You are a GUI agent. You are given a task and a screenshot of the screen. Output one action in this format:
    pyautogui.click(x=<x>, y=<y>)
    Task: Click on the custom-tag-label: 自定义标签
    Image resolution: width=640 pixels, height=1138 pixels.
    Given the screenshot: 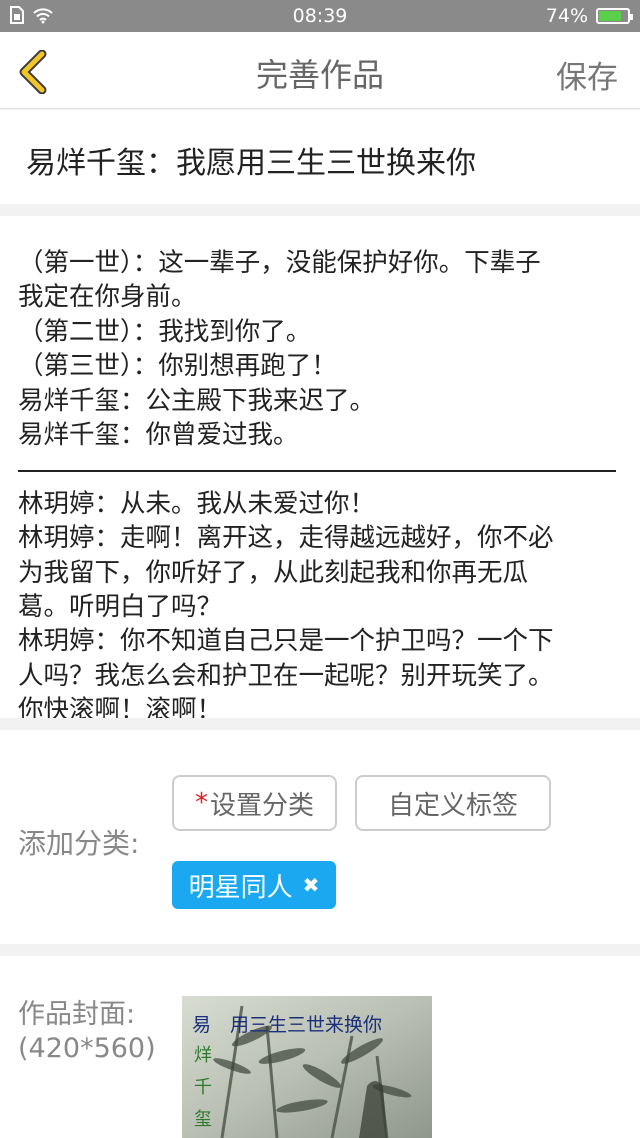 What is the action you would take?
    pyautogui.click(x=452, y=805)
    